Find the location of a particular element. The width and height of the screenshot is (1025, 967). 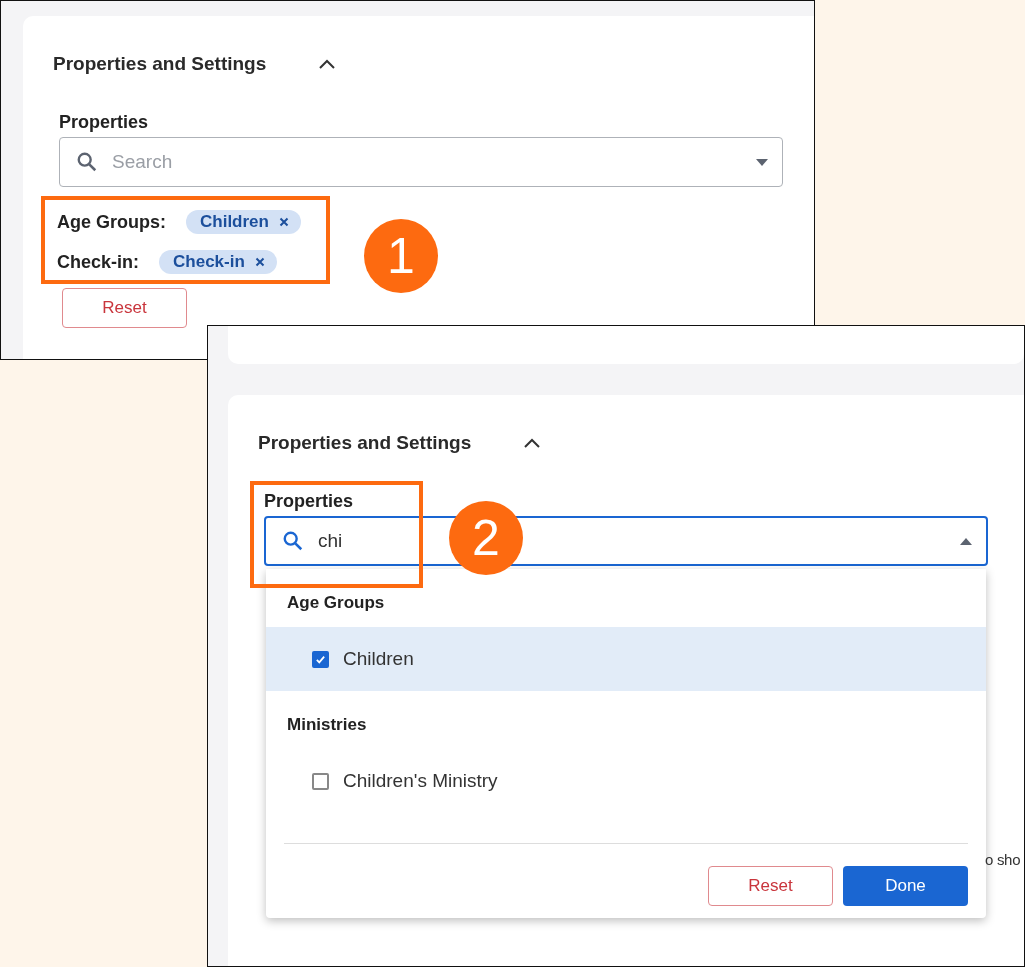

tag-text: Check-in is located at coordinates (209, 262).